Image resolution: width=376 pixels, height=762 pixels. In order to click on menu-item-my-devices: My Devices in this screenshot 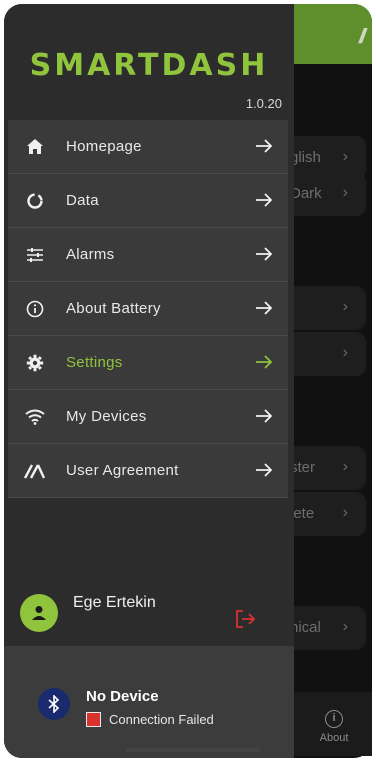, I will do `click(148, 417)`.